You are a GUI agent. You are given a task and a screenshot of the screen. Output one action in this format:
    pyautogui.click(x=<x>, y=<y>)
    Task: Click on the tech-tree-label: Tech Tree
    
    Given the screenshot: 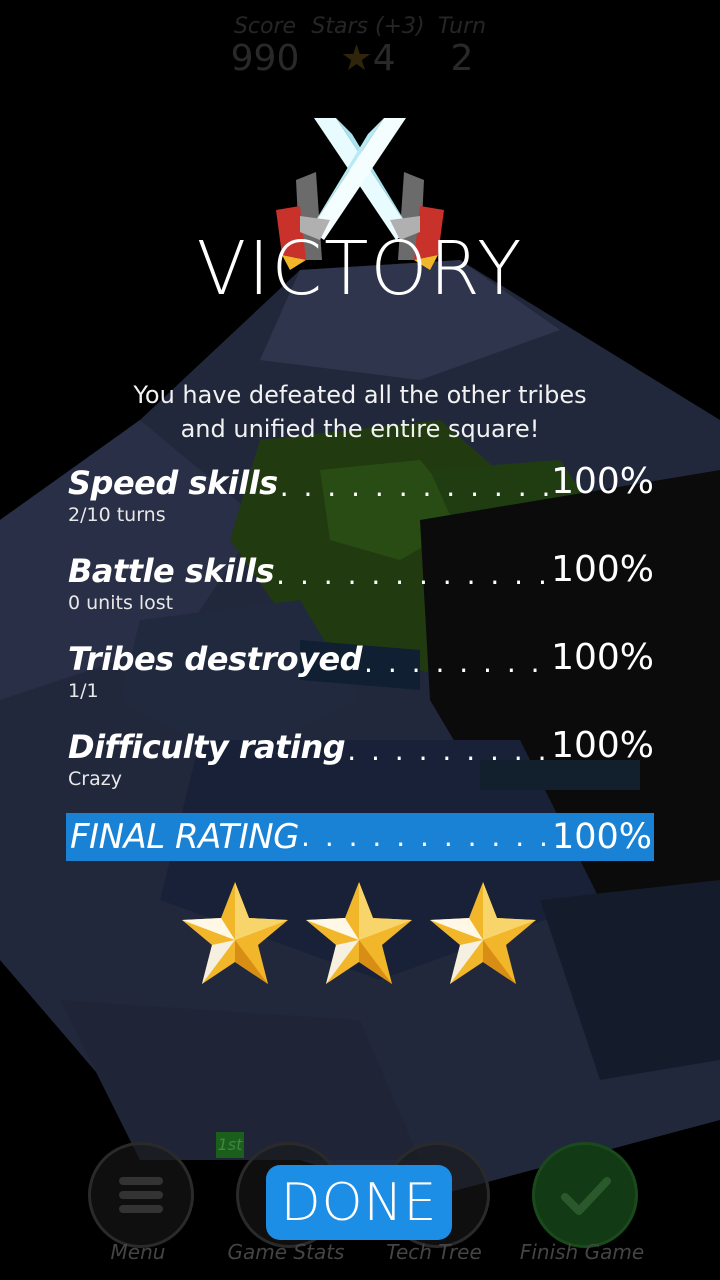 What is the action you would take?
    pyautogui.click(x=434, y=1252)
    